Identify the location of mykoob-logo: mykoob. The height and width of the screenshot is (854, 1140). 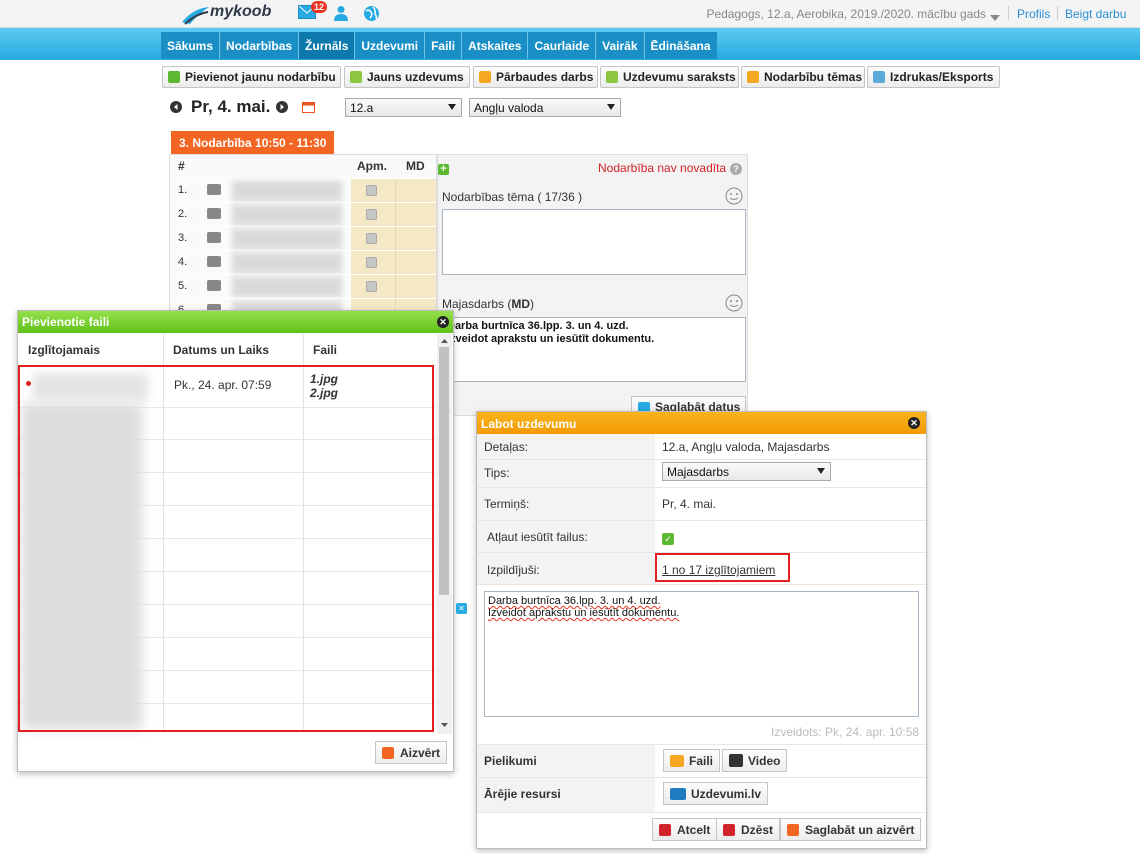
(225, 14).